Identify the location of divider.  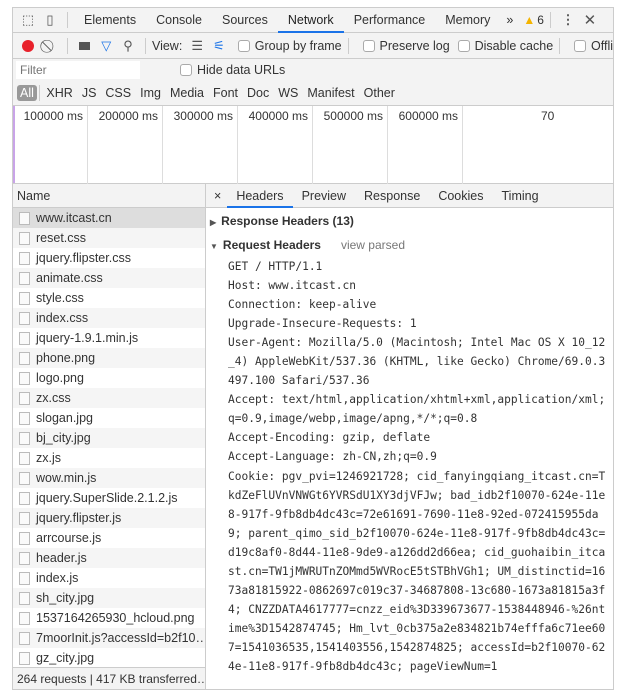
(67, 45).